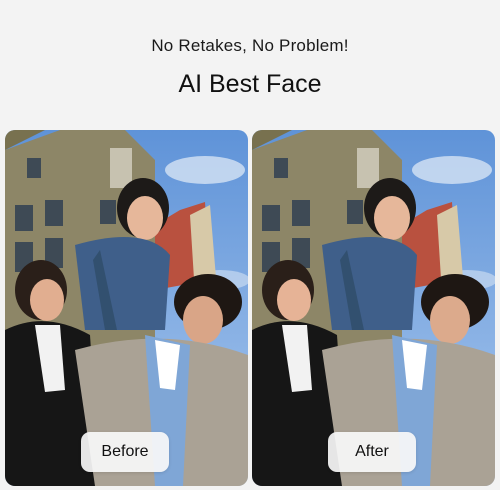 The width and height of the screenshot is (500, 490). What do you see at coordinates (250, 45) in the screenshot?
I see `tagline: No Retakes, No Problem!` at bounding box center [250, 45].